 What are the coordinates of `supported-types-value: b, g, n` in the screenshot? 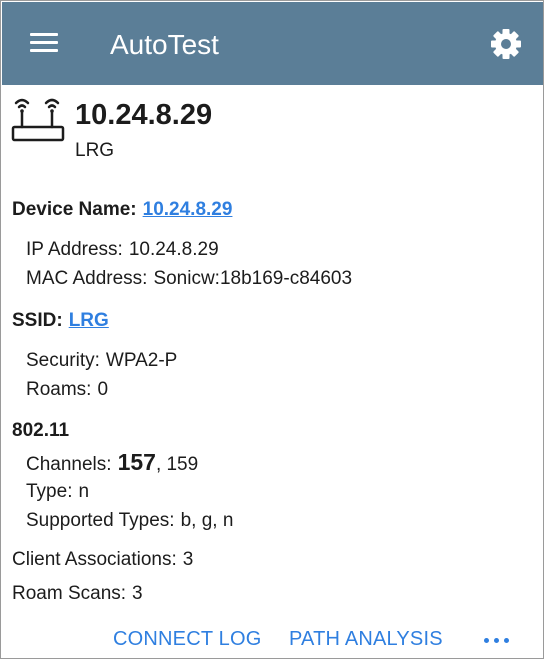 It's located at (207, 520).